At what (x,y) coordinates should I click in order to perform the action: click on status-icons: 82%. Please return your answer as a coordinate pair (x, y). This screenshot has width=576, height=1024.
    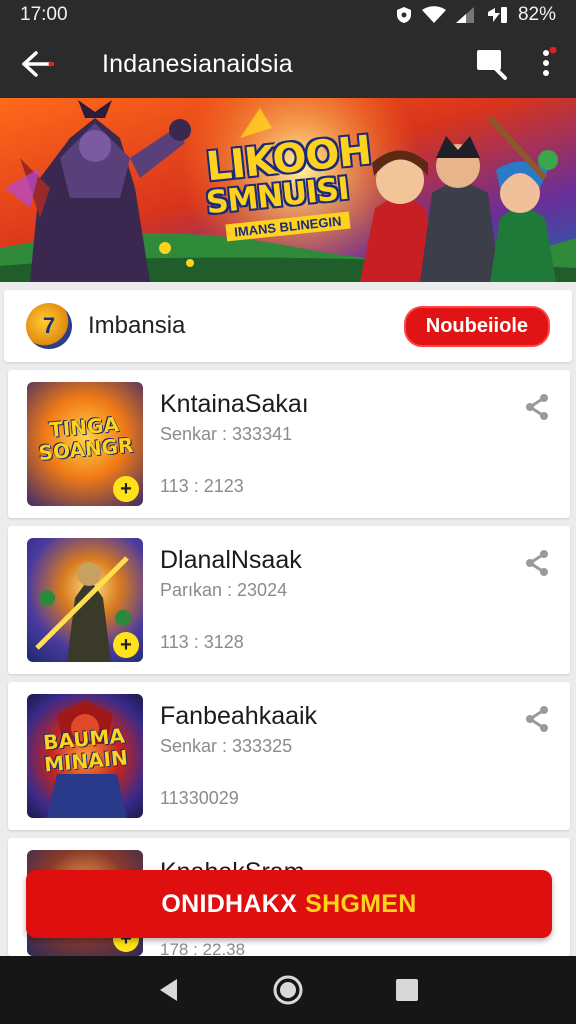
    Looking at the image, I should click on (476, 15).